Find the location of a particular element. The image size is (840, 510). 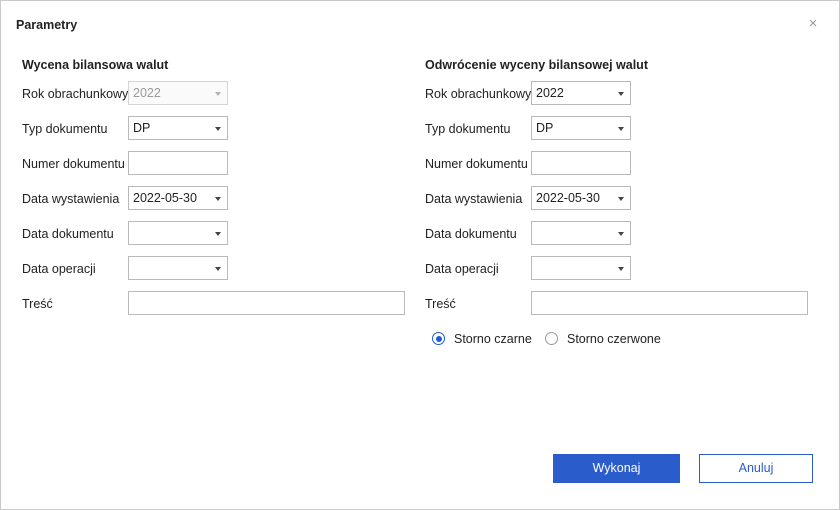

anuluj-button: Anuluj is located at coordinates (756, 468).